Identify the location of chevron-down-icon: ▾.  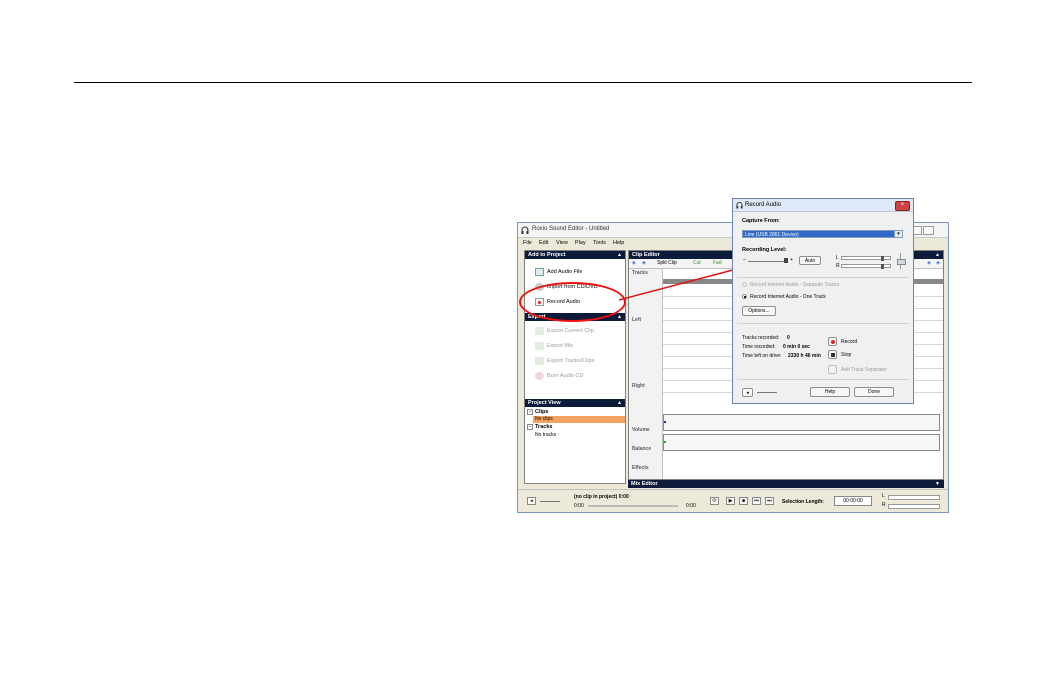
(898, 234).